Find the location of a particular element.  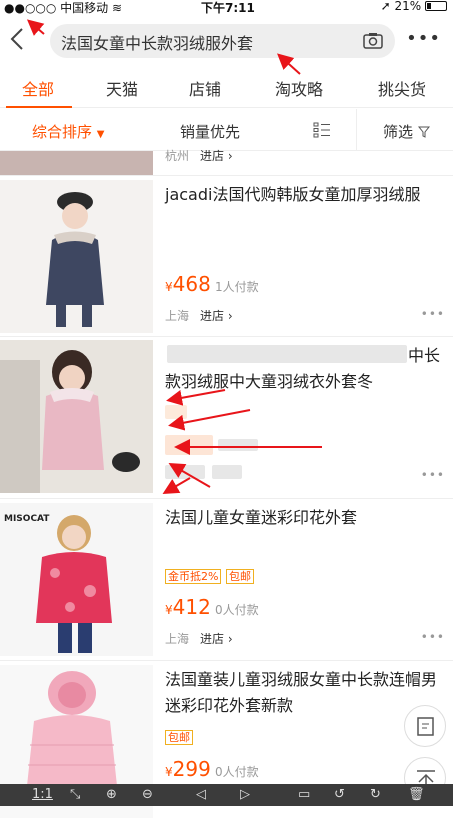

slideshow-icon: ▭ is located at coordinates (304, 794).